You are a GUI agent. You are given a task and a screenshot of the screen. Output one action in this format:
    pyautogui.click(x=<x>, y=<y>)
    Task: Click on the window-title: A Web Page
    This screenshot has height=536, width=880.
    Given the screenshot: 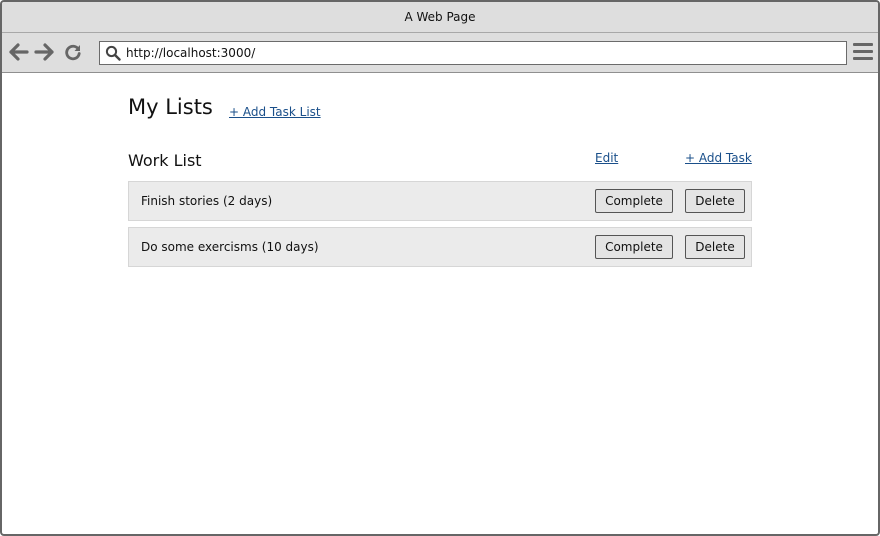 What is the action you would take?
    pyautogui.click(x=440, y=17)
    